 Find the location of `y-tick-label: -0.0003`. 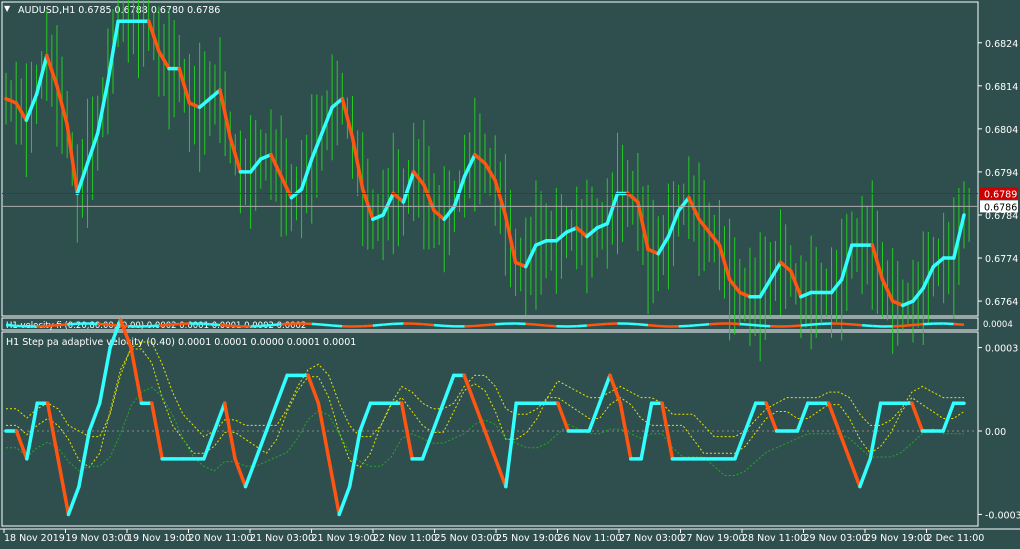

y-tick-label: -0.0003 is located at coordinates (1002, 515).